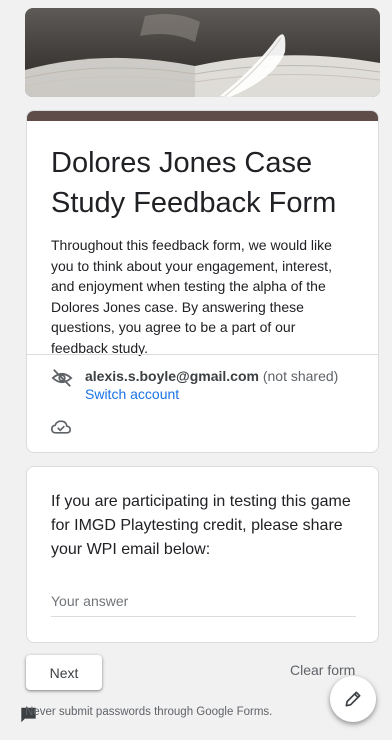  What do you see at coordinates (300, 376) in the screenshot?
I see `not-shared-label: (not shared)` at bounding box center [300, 376].